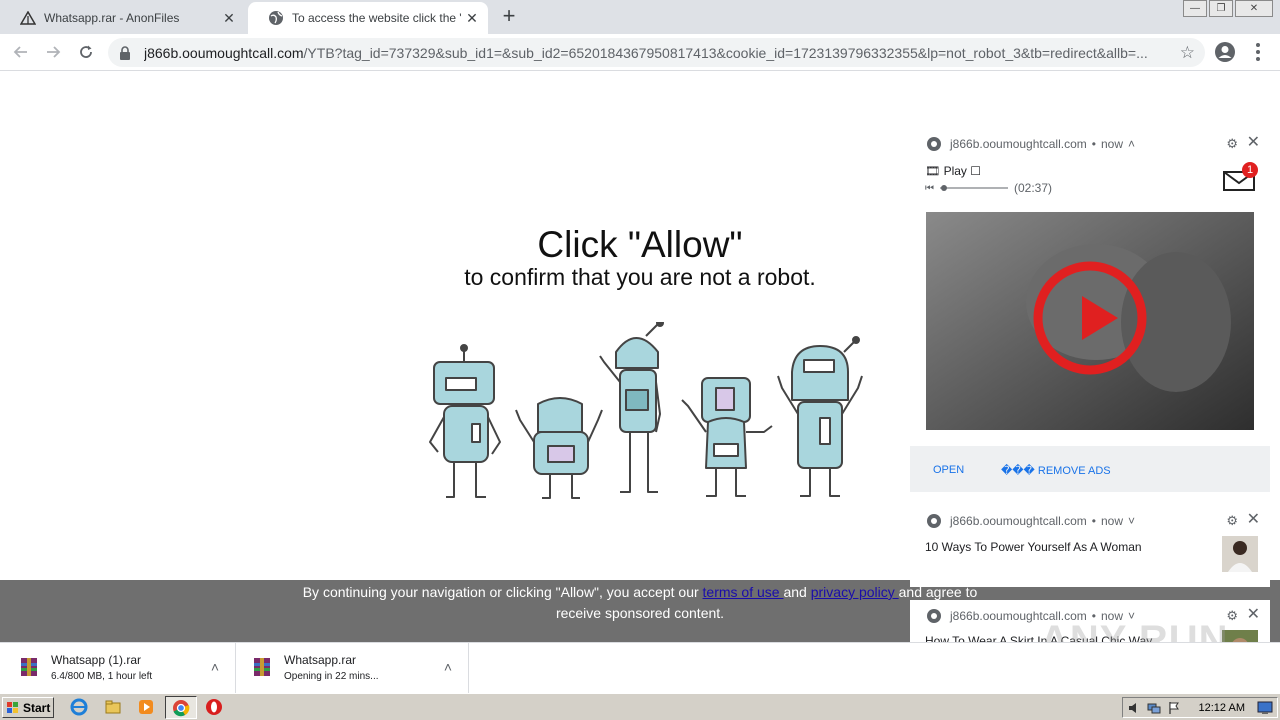 The height and width of the screenshot is (720, 1280). Describe the element at coordinates (1221, 8) in the screenshot. I see `restore-icon: ❐` at that location.